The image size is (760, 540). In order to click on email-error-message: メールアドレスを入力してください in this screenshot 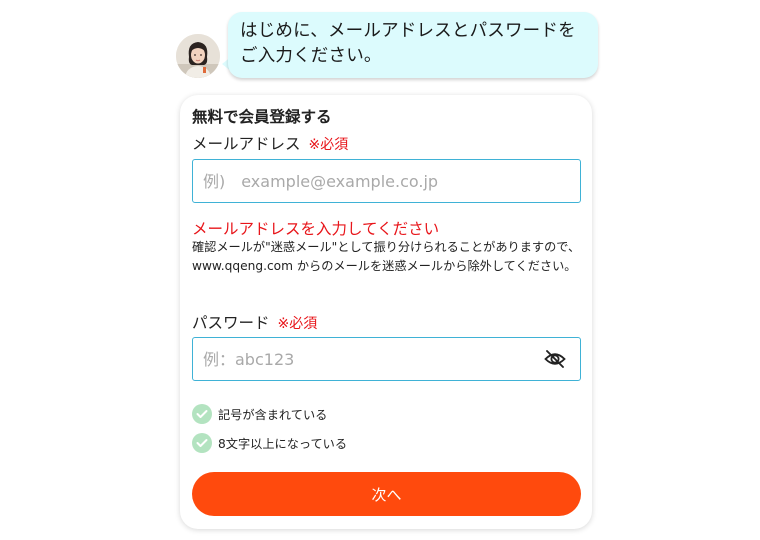, I will do `click(316, 229)`.